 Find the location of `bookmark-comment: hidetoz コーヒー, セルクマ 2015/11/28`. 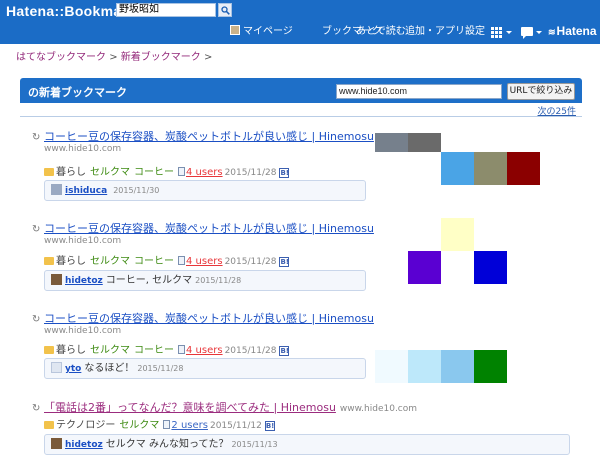

bookmark-comment: hidetoz コーヒー, セルクマ 2015/11/28 is located at coordinates (205, 280).